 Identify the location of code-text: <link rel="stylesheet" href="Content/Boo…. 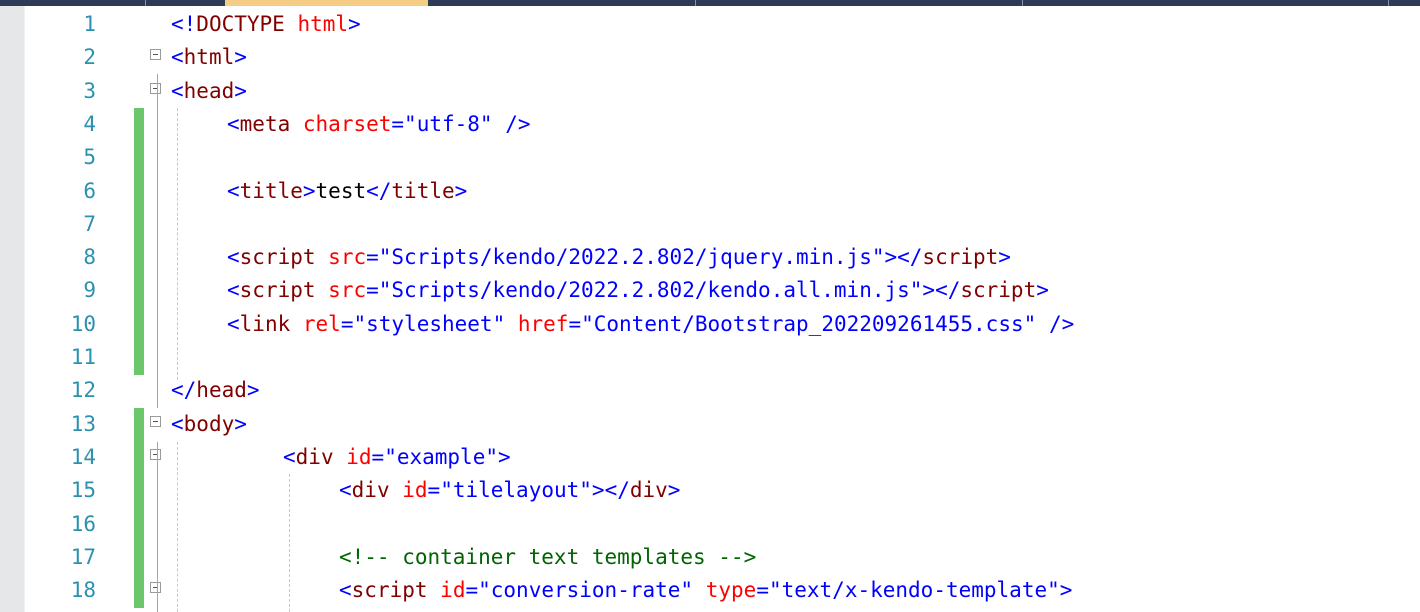
(650, 324).